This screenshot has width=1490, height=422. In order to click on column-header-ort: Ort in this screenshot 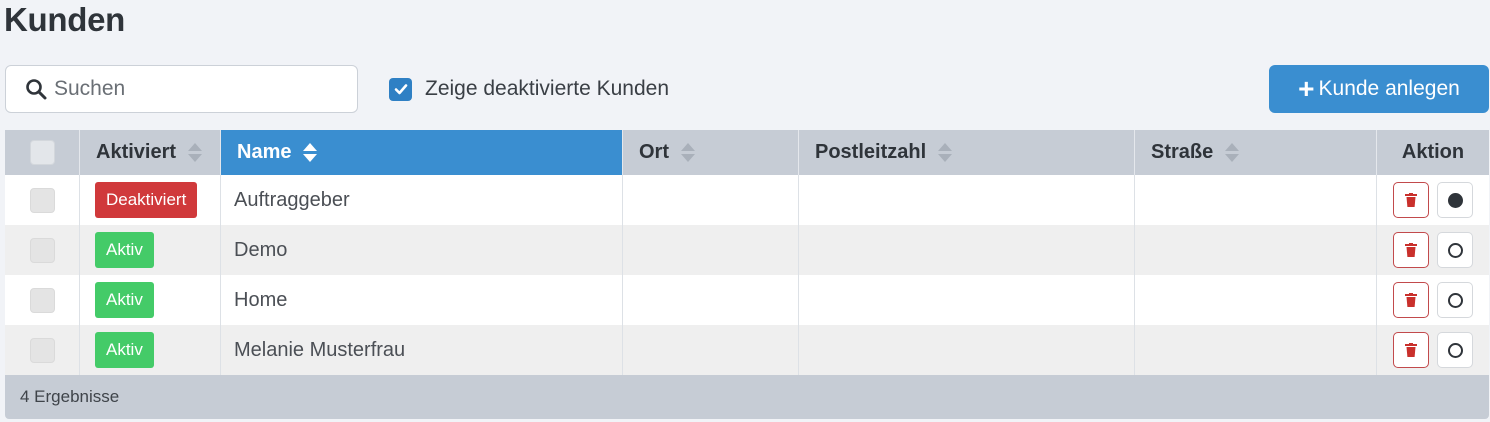, I will do `click(711, 152)`.